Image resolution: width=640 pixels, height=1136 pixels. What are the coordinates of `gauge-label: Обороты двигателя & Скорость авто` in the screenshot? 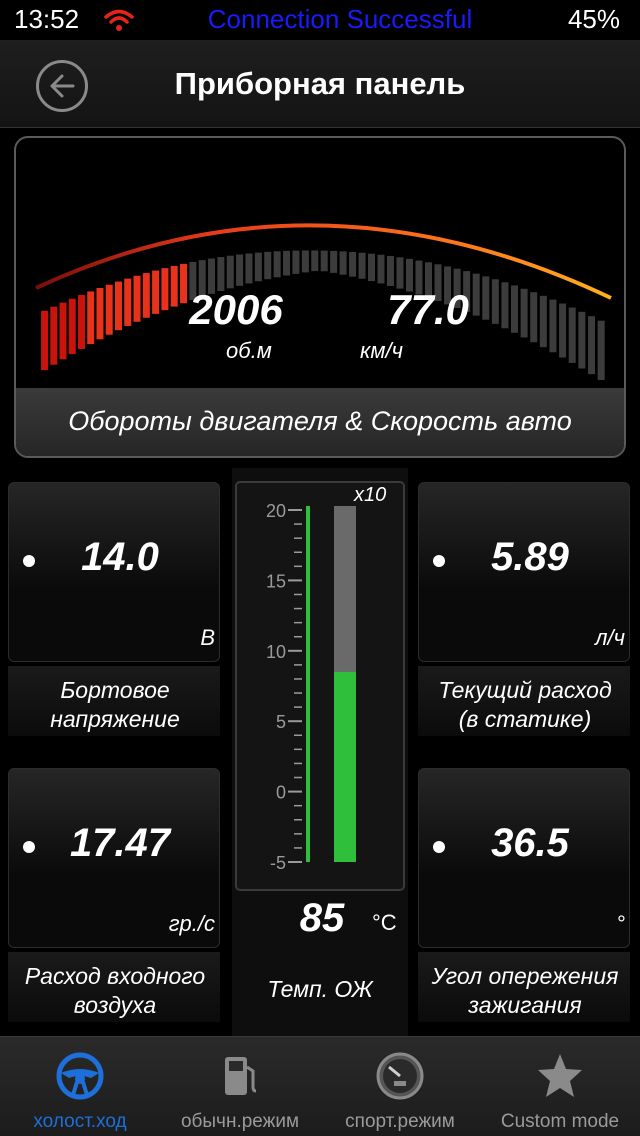 It's located at (320, 421).